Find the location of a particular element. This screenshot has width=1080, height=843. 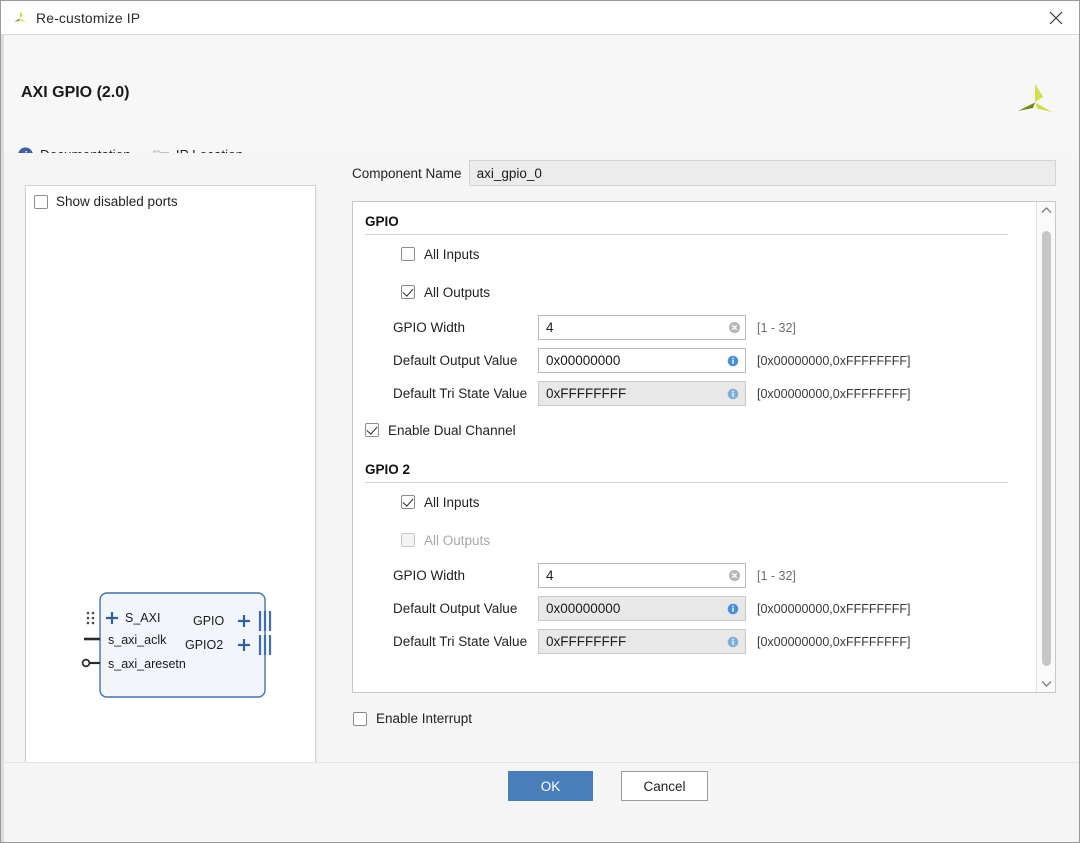

gpio-width-hint: [1 - 32] is located at coordinates (776, 327).